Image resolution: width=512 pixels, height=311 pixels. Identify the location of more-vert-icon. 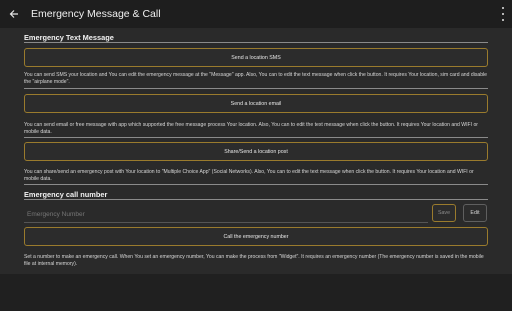
(503, 14).